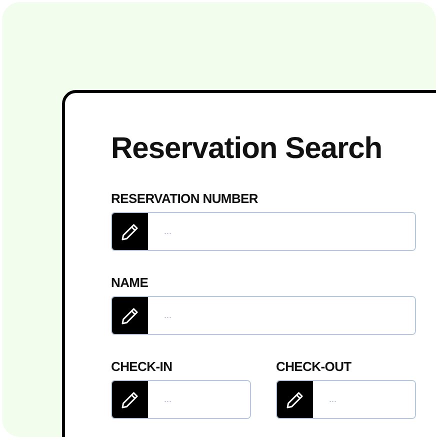 This screenshot has height=440, width=439. I want to click on field-label: RESERVATION NUMBER, so click(185, 199).